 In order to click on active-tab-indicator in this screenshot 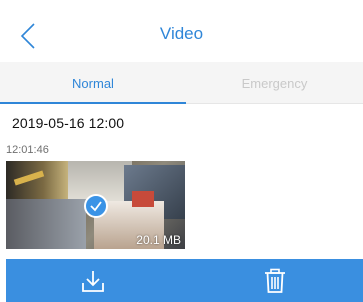, I will do `click(93, 103)`.